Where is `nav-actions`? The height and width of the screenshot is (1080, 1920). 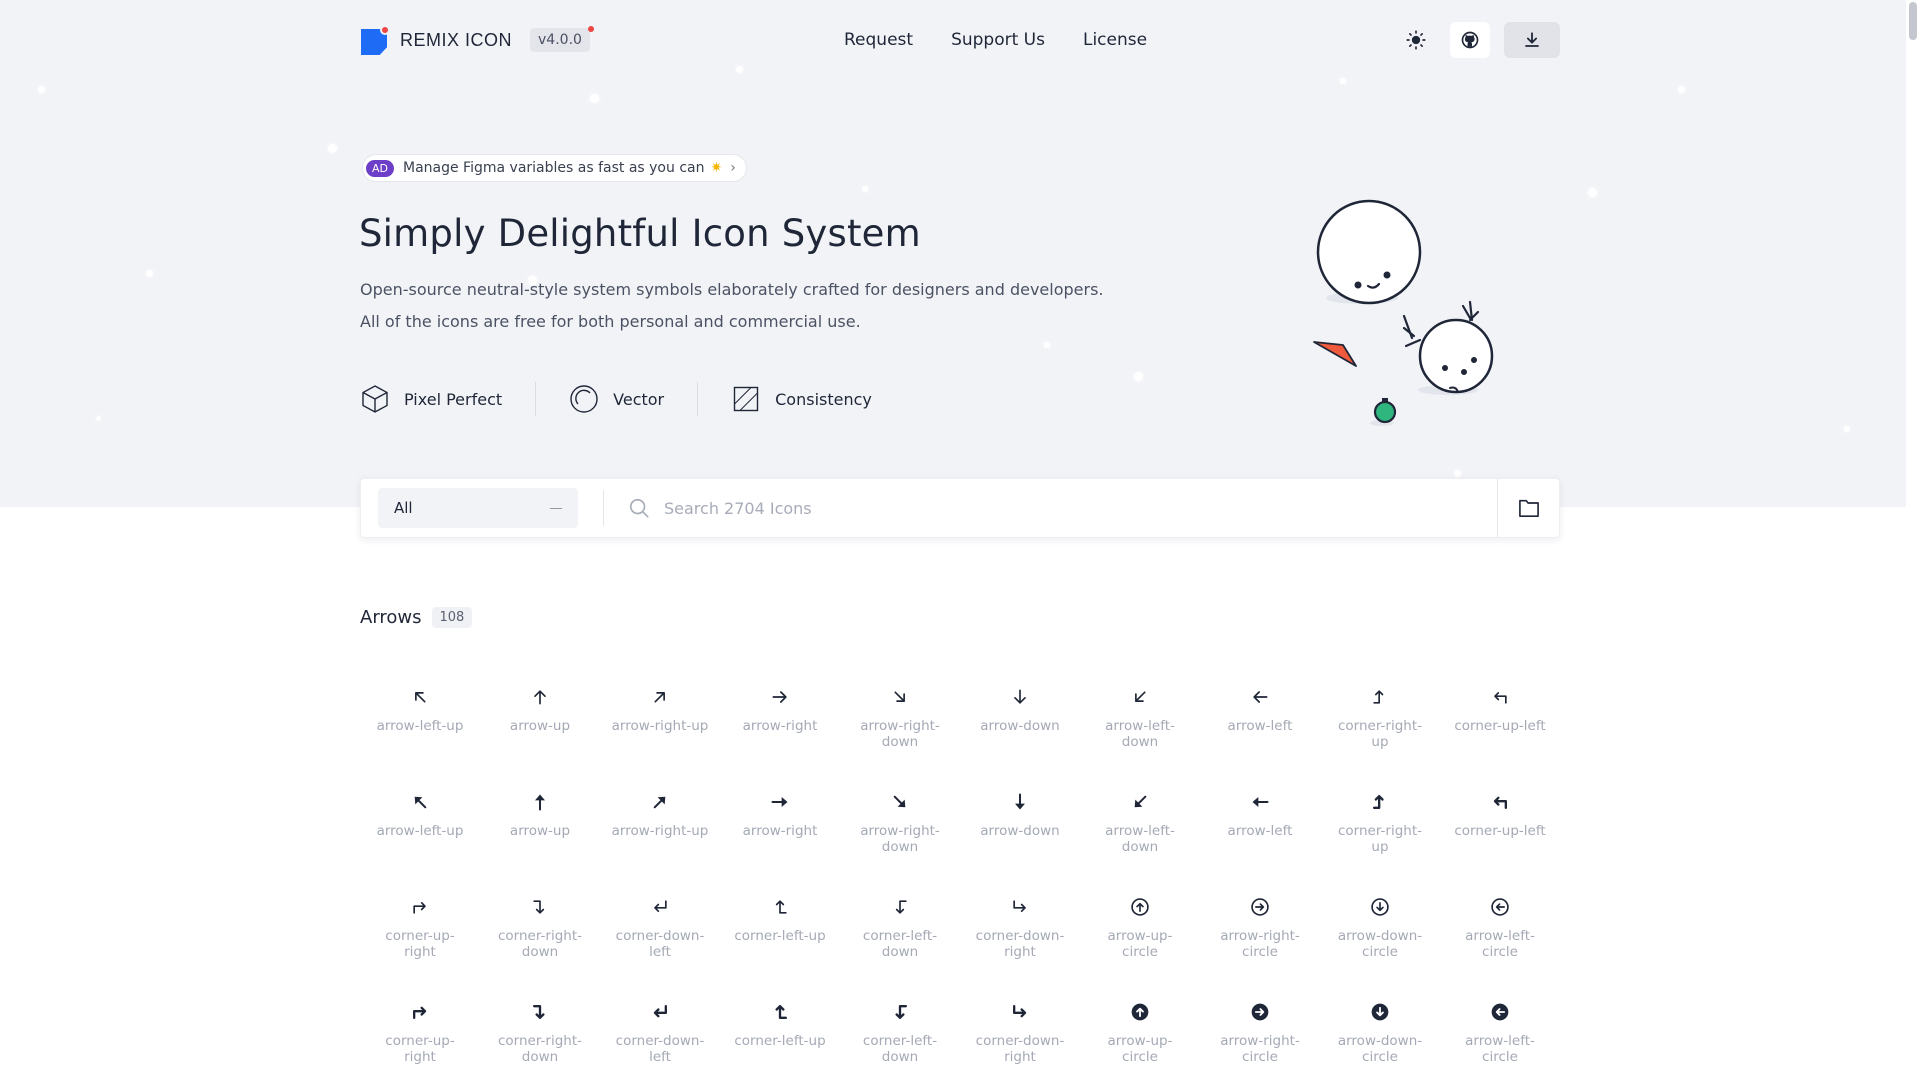 nav-actions is located at coordinates (1478, 40).